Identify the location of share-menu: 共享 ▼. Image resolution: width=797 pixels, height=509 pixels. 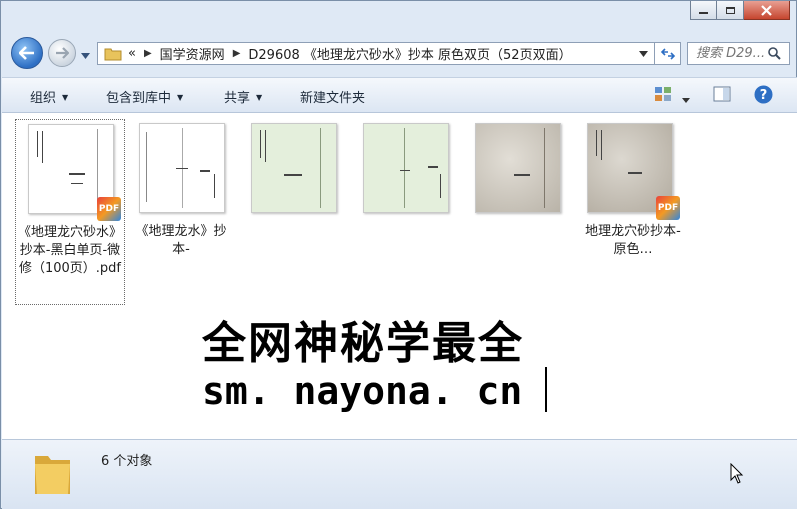
(243, 96).